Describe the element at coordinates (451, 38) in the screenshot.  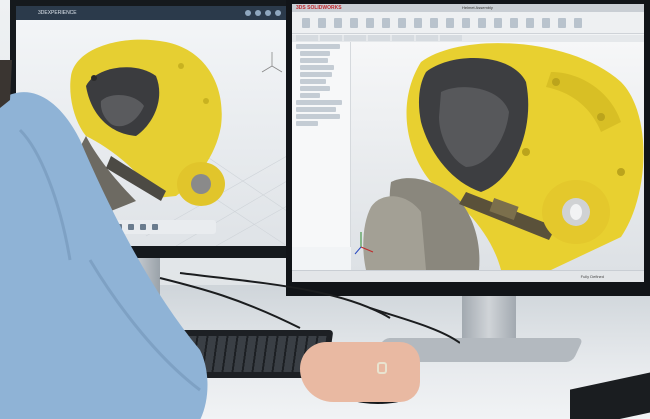
I see `tab-3dexperience` at that location.